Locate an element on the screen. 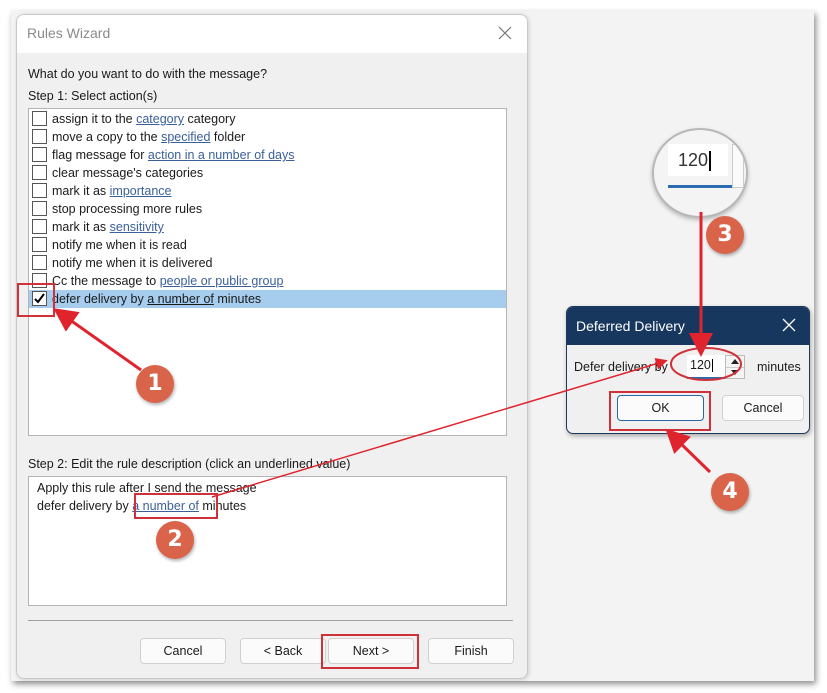 Image resolution: width=827 pixels, height=693 pixels. step-badge-2: 2 is located at coordinates (175, 540).